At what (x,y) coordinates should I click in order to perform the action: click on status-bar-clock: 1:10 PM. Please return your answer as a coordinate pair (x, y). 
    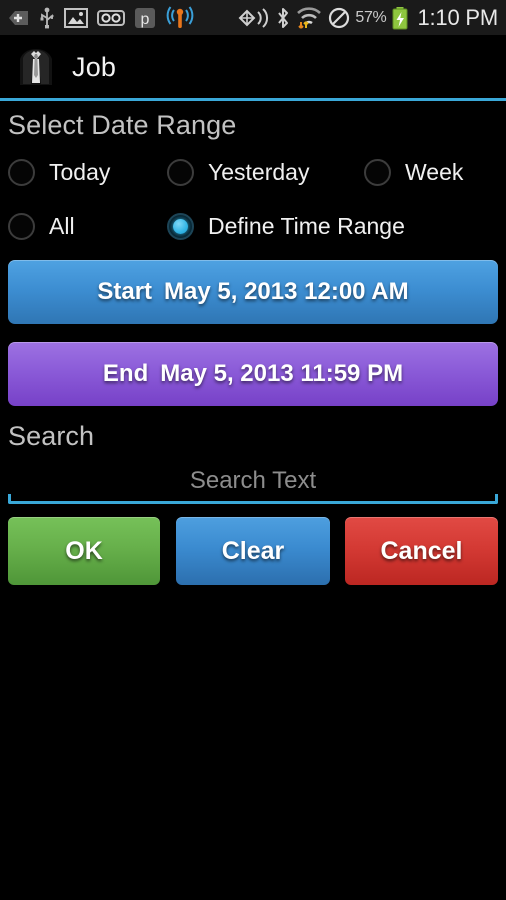
    Looking at the image, I should click on (457, 17).